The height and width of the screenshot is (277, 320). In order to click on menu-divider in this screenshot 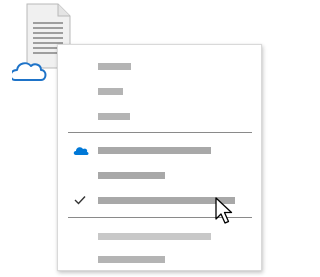, I will do `click(160, 132)`.